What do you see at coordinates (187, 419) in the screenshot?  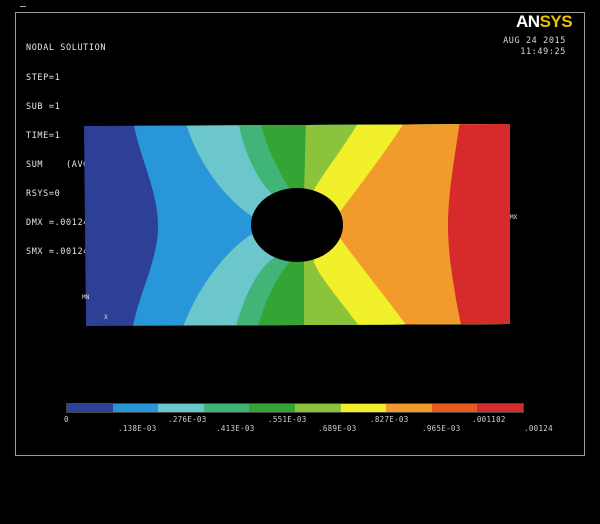 I see `legend-label: .276E-03` at bounding box center [187, 419].